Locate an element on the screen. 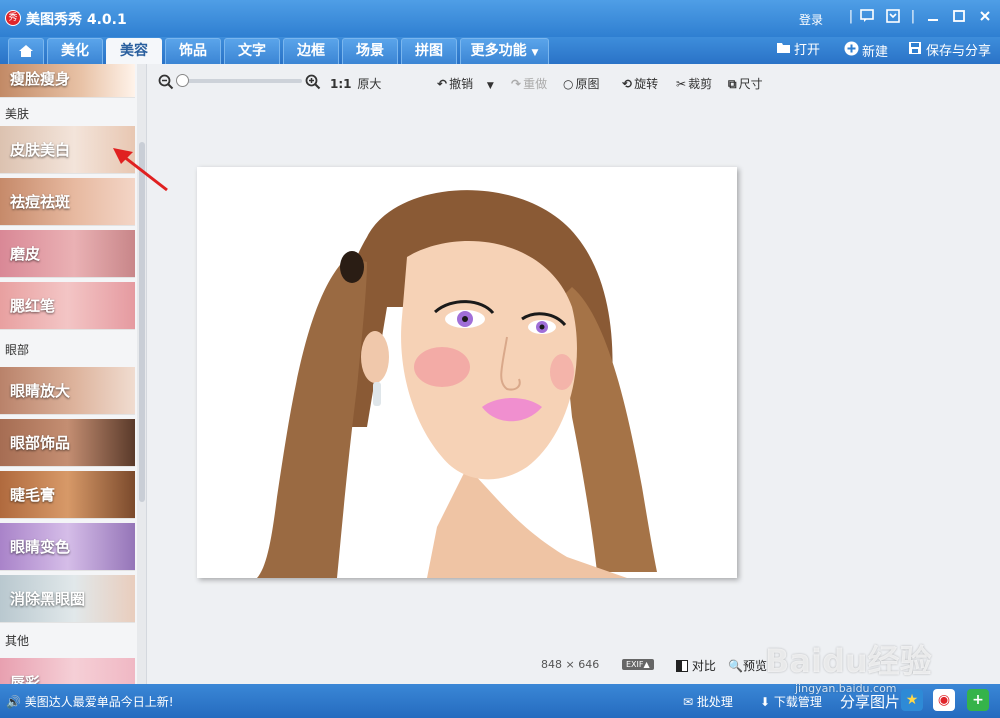 The width and height of the screenshot is (1000, 718). times-sign: × is located at coordinates (570, 664).